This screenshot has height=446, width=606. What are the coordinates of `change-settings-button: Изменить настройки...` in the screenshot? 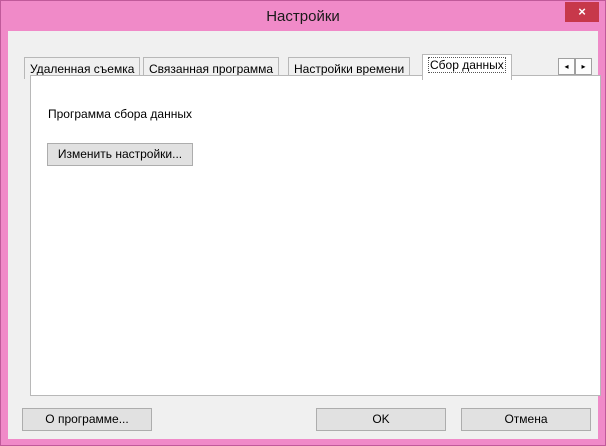 It's located at (120, 154).